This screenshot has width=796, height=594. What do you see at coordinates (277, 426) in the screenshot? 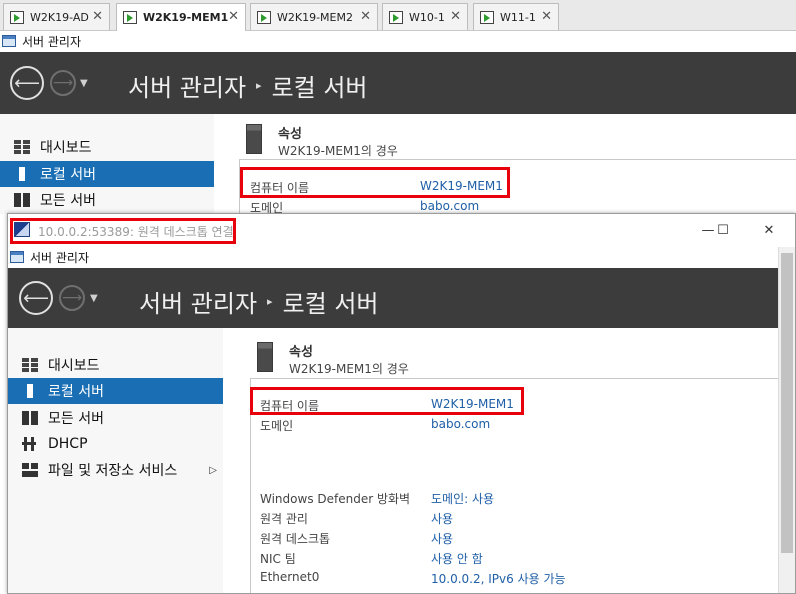
I see `property-label: 도메인` at bounding box center [277, 426].